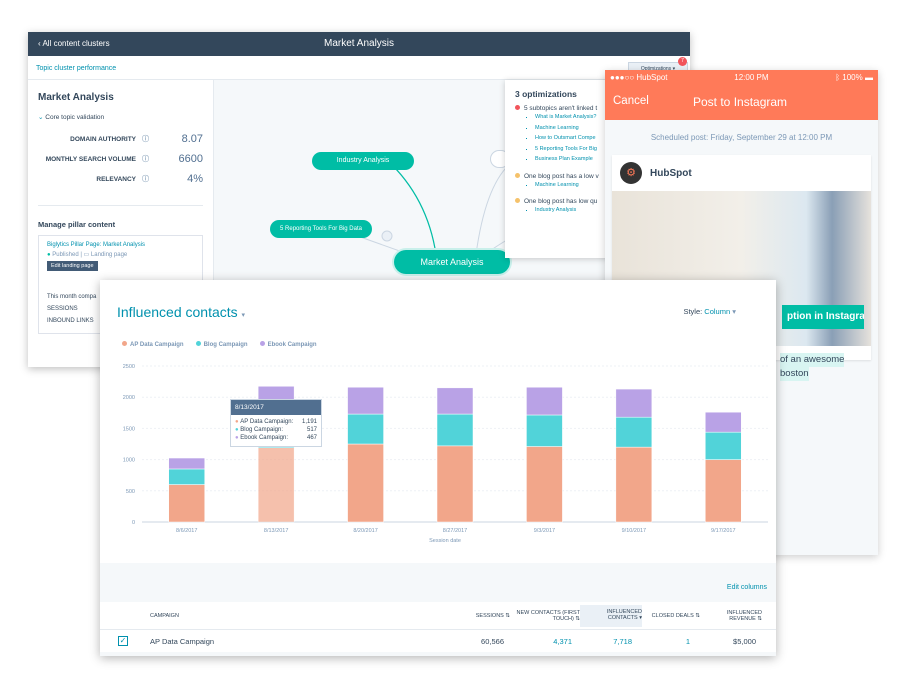  What do you see at coordinates (311, 438) in the screenshot?
I see `tooltip-value: 467` at bounding box center [311, 438].